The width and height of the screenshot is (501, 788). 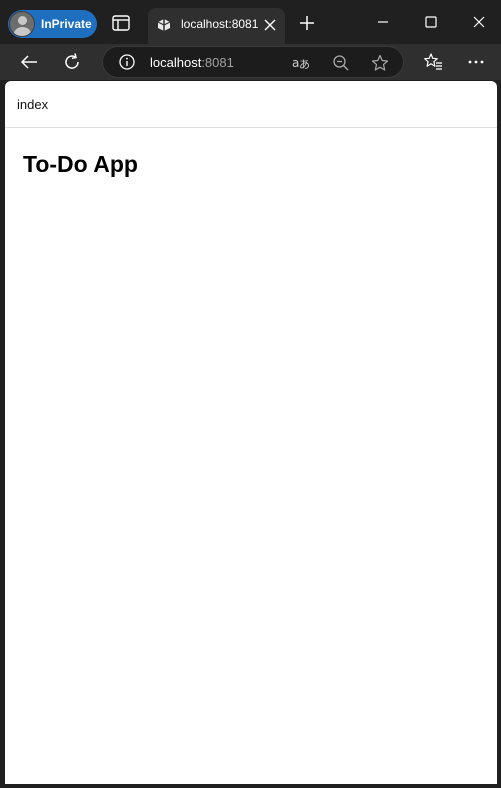 What do you see at coordinates (22, 24) in the screenshot?
I see `avatar` at bounding box center [22, 24].